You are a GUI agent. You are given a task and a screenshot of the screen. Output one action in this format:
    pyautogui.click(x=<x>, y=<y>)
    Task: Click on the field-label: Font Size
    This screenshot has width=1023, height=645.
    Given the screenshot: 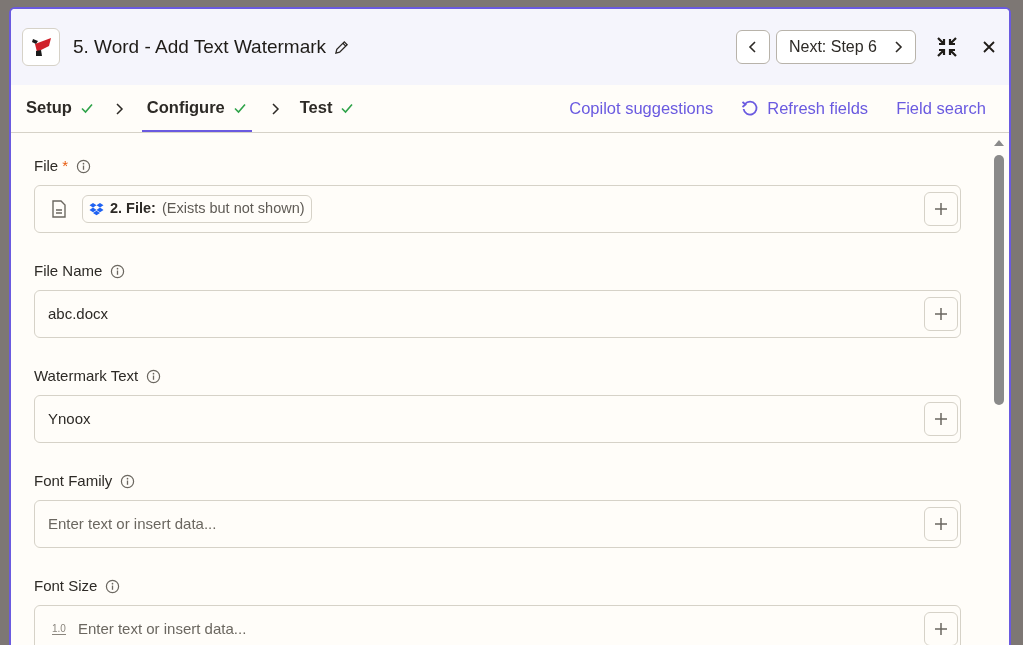 What is the action you would take?
    pyautogui.click(x=66, y=585)
    